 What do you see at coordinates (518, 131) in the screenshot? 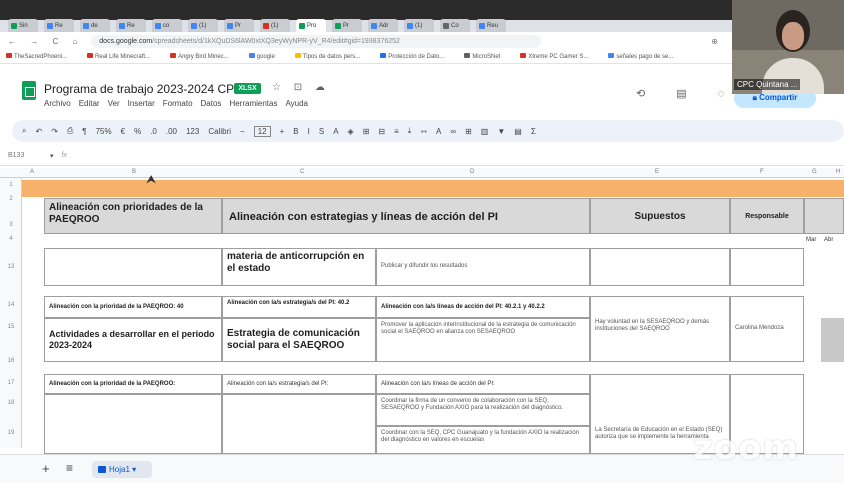
I see `style-button: ▤` at bounding box center [518, 131].